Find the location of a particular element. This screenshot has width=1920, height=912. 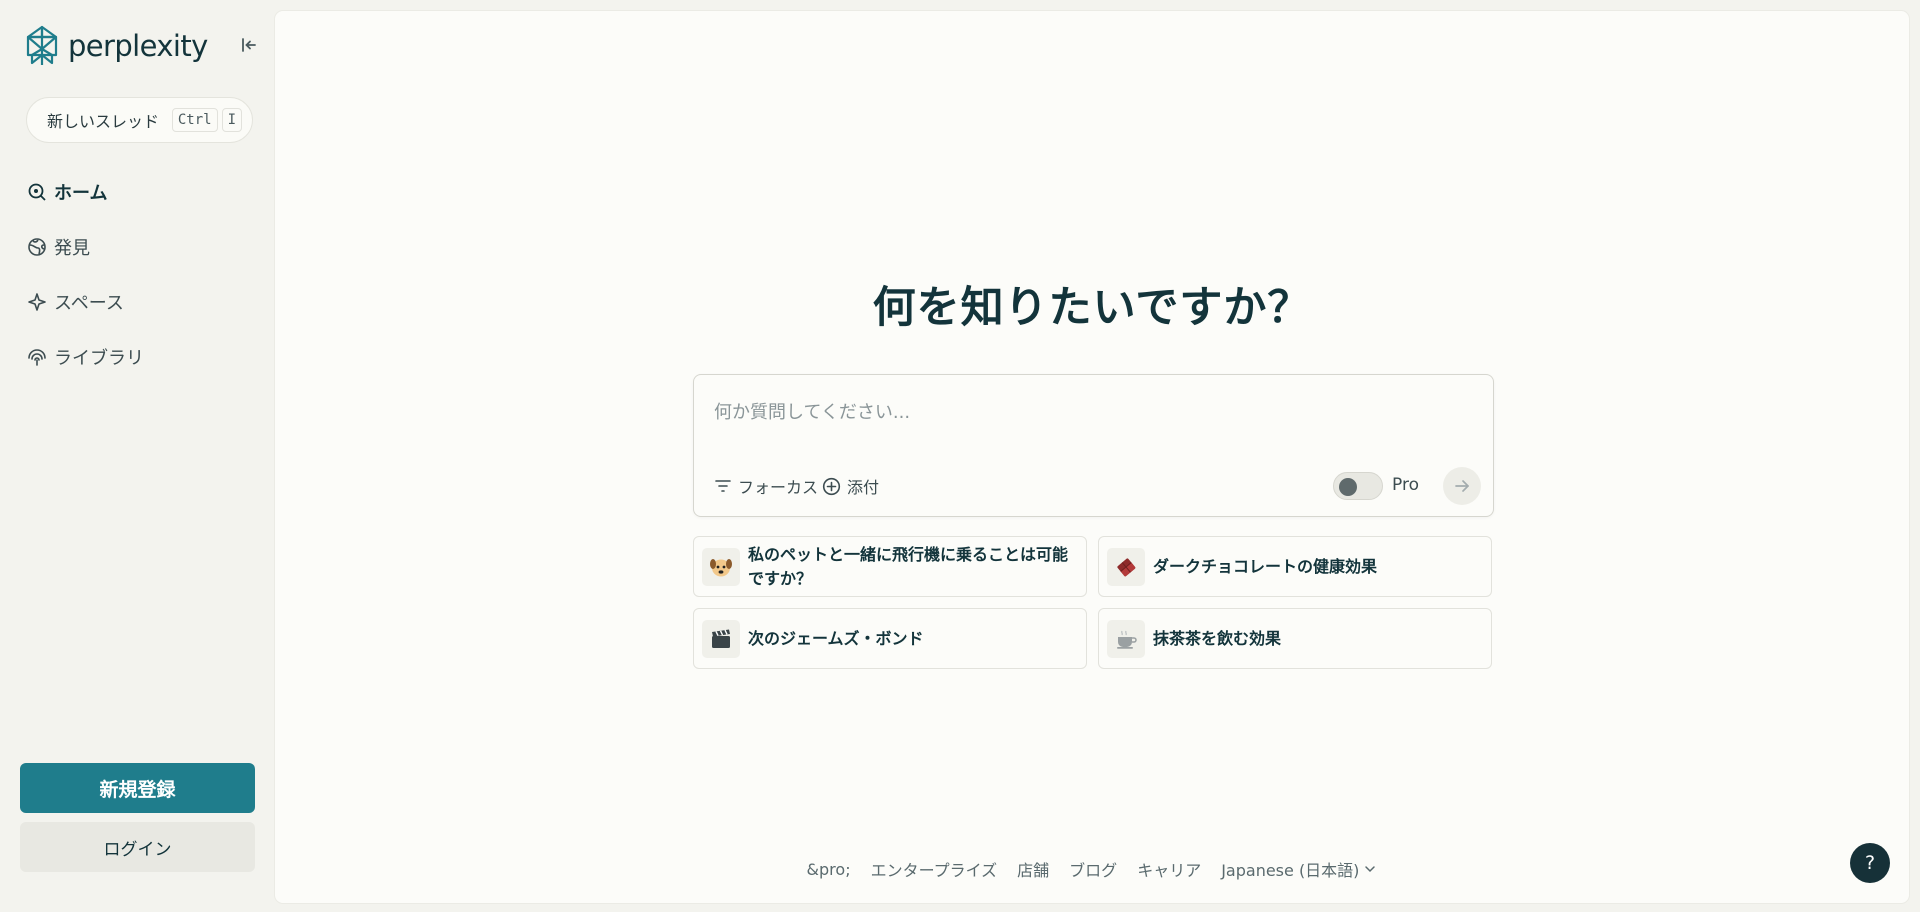

sidebar-item-label: 発見 is located at coordinates (72, 248).